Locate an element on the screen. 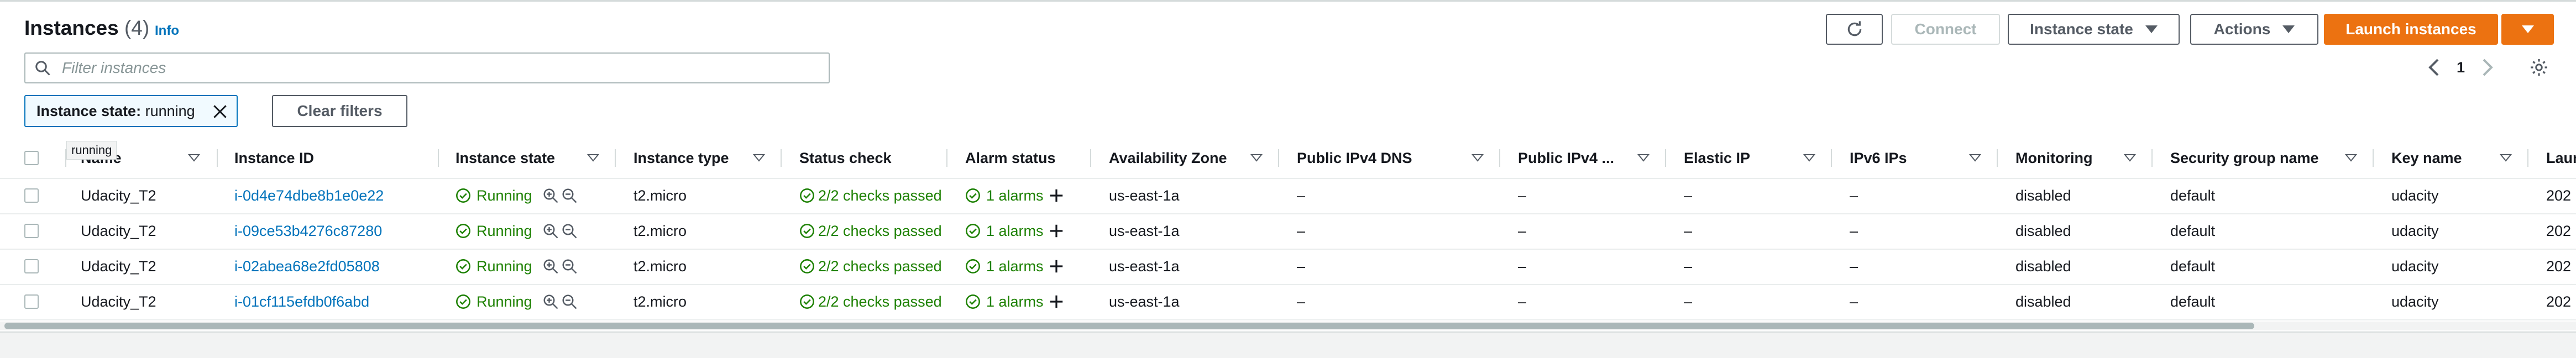 The width and height of the screenshot is (2576, 358). settings-gear-icon is located at coordinates (2539, 69).